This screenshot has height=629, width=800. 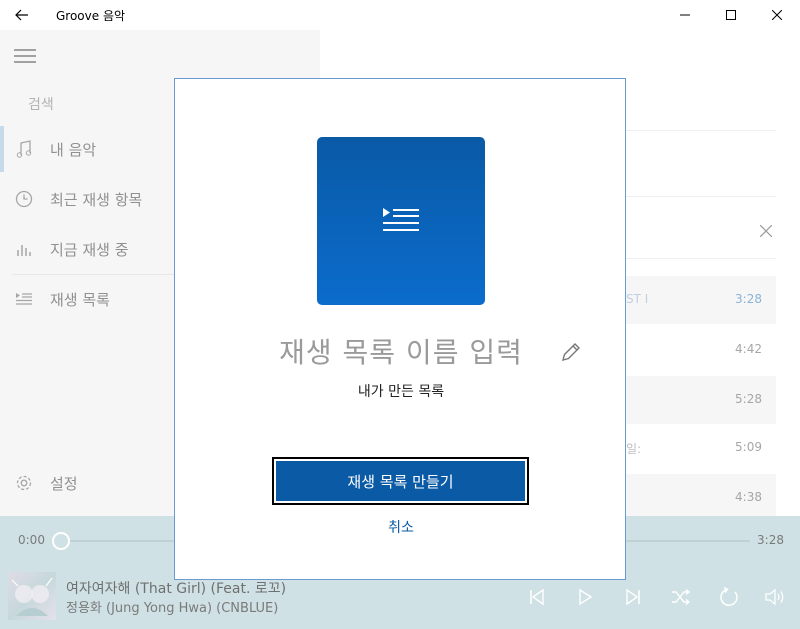 I want to click on pencil-icon, so click(x=571, y=352).